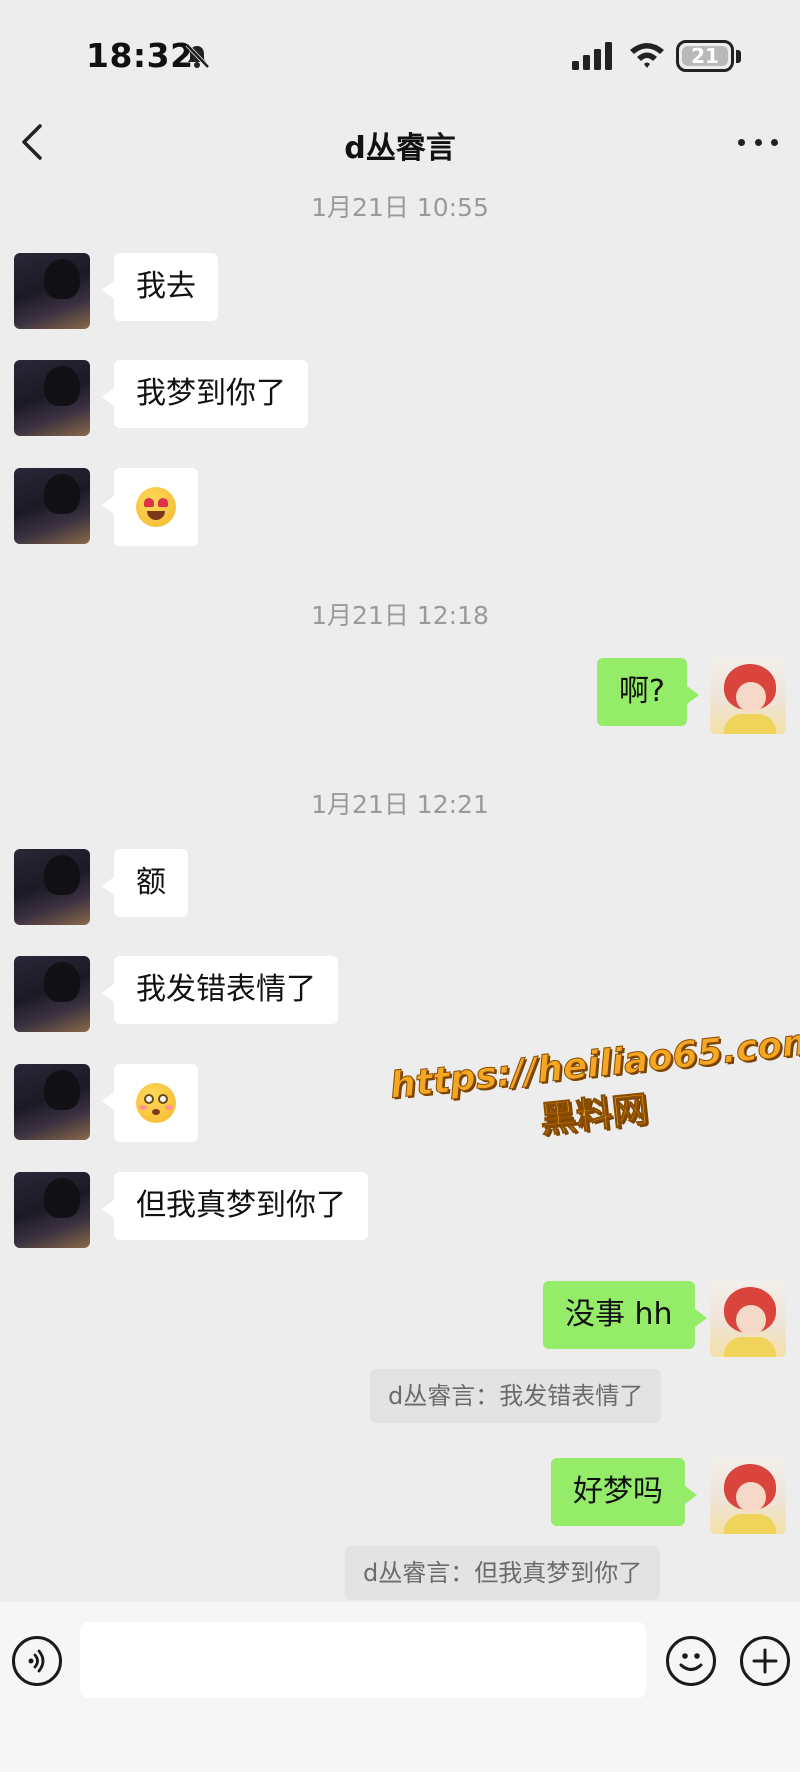  I want to click on bell-muted-icon, so click(197, 56).